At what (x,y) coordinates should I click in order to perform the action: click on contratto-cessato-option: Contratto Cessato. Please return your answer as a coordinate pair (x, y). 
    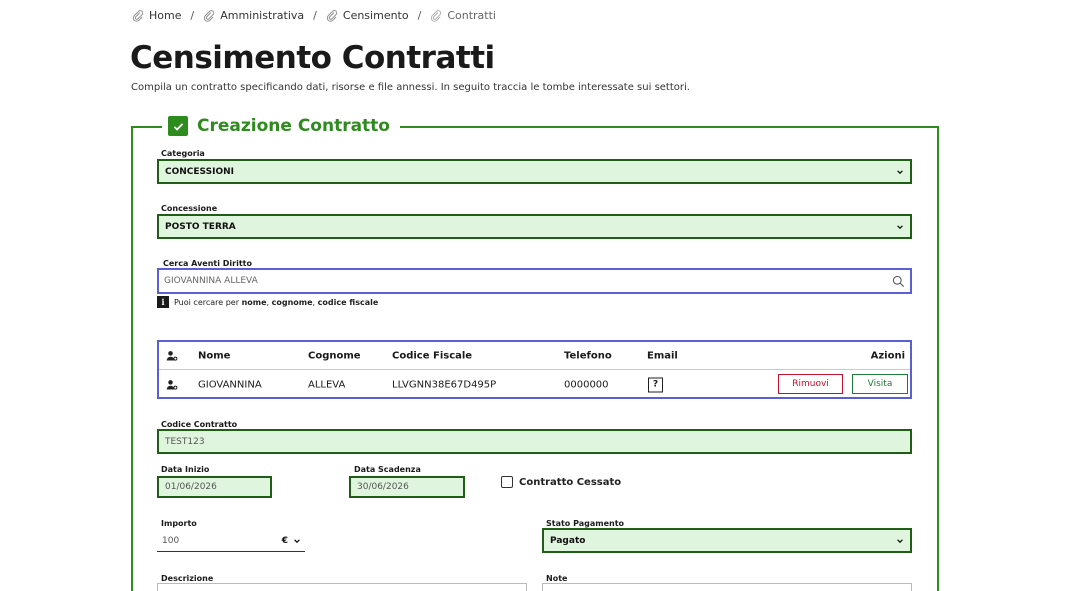
    Looking at the image, I should click on (561, 482).